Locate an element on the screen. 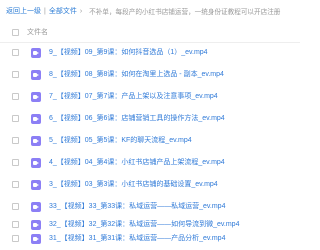 The height and width of the screenshot is (250, 320). file-name: 8_【视频】08_第8课：如何在淘里上选品 - 副本_ev.mp4 is located at coordinates (136, 75).